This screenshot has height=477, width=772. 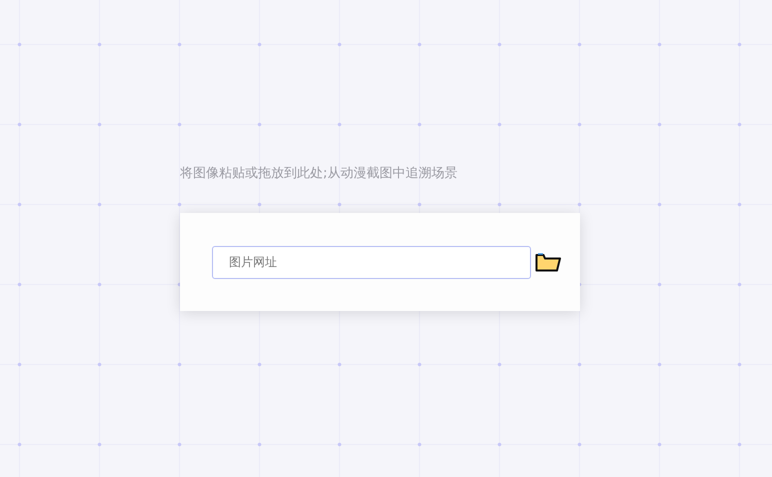 I want to click on instruction-text: 将图像粘贴或拖放到此处;从动漫截图中追溯场景, so click(x=319, y=174).